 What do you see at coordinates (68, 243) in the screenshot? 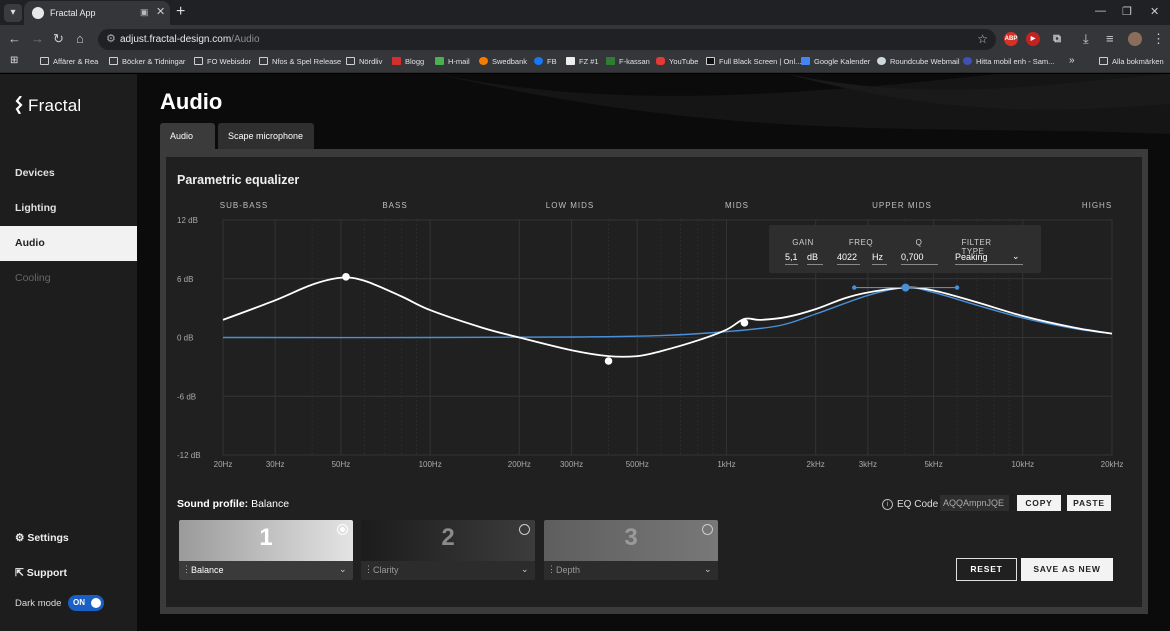
I see `sidebar-item-audio: Audio` at bounding box center [68, 243].